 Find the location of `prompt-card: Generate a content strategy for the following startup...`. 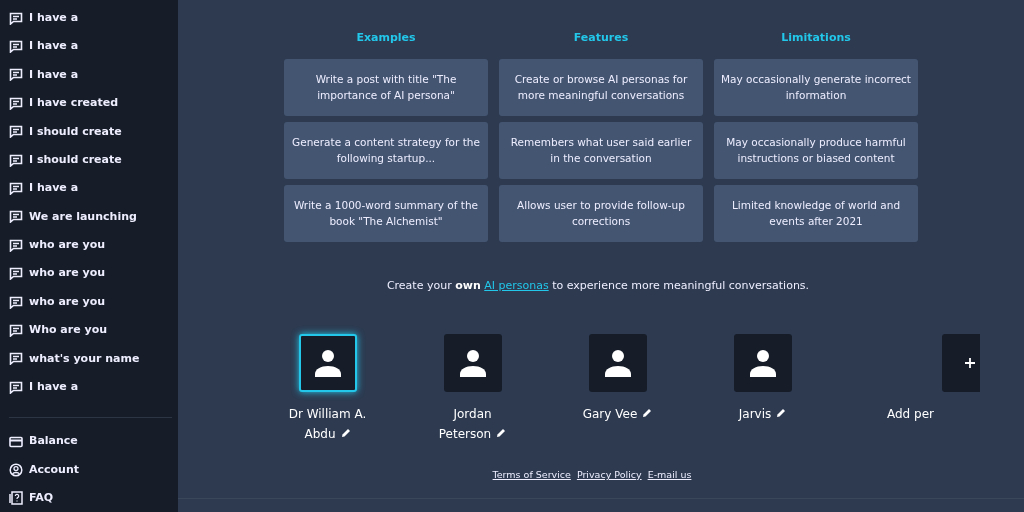

prompt-card: Generate a content strategy for the following startup... is located at coordinates (386, 150).